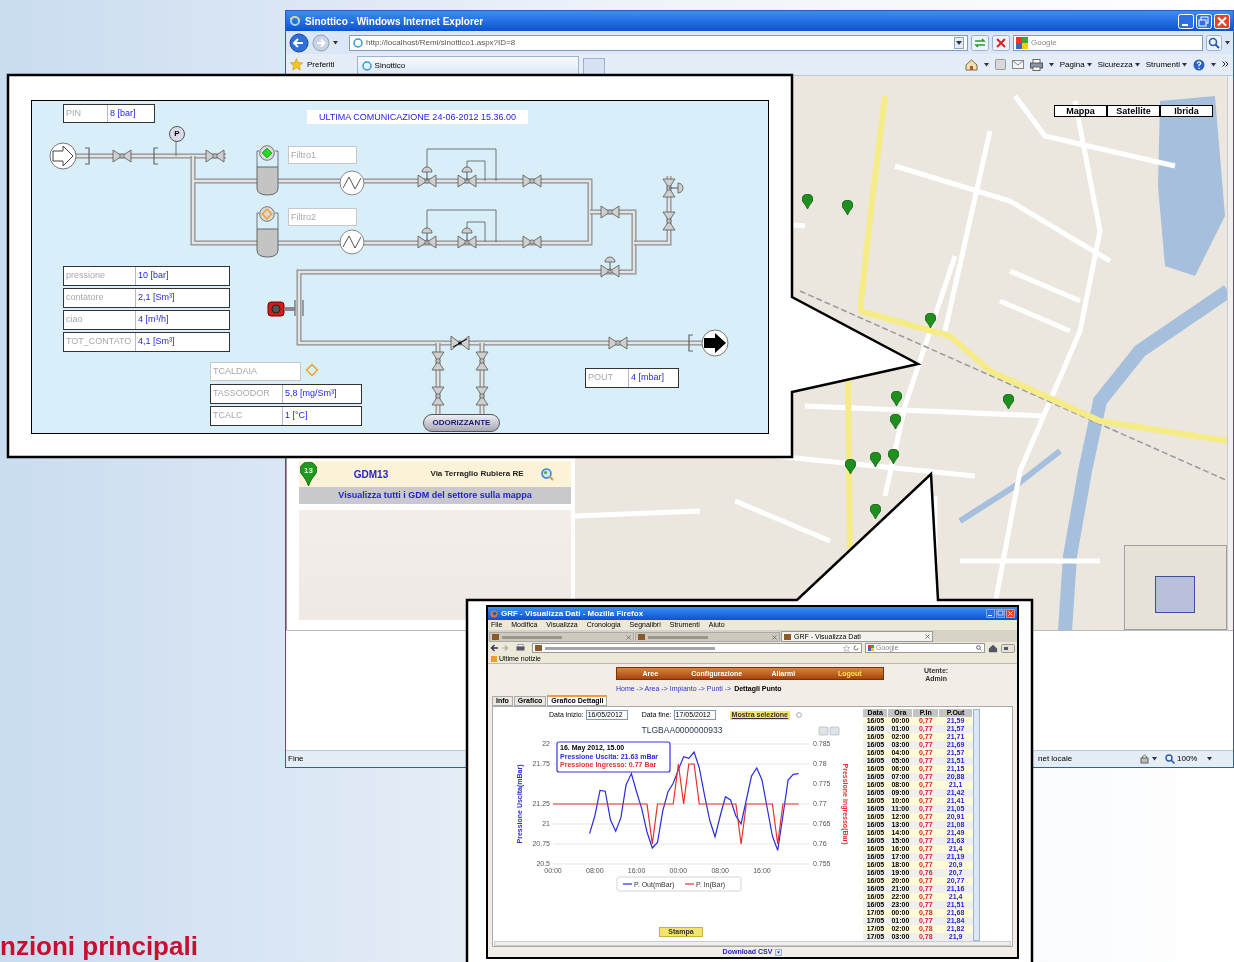 This screenshot has width=1234, height=962. I want to click on reading-value: 8 [bar], so click(123, 113).